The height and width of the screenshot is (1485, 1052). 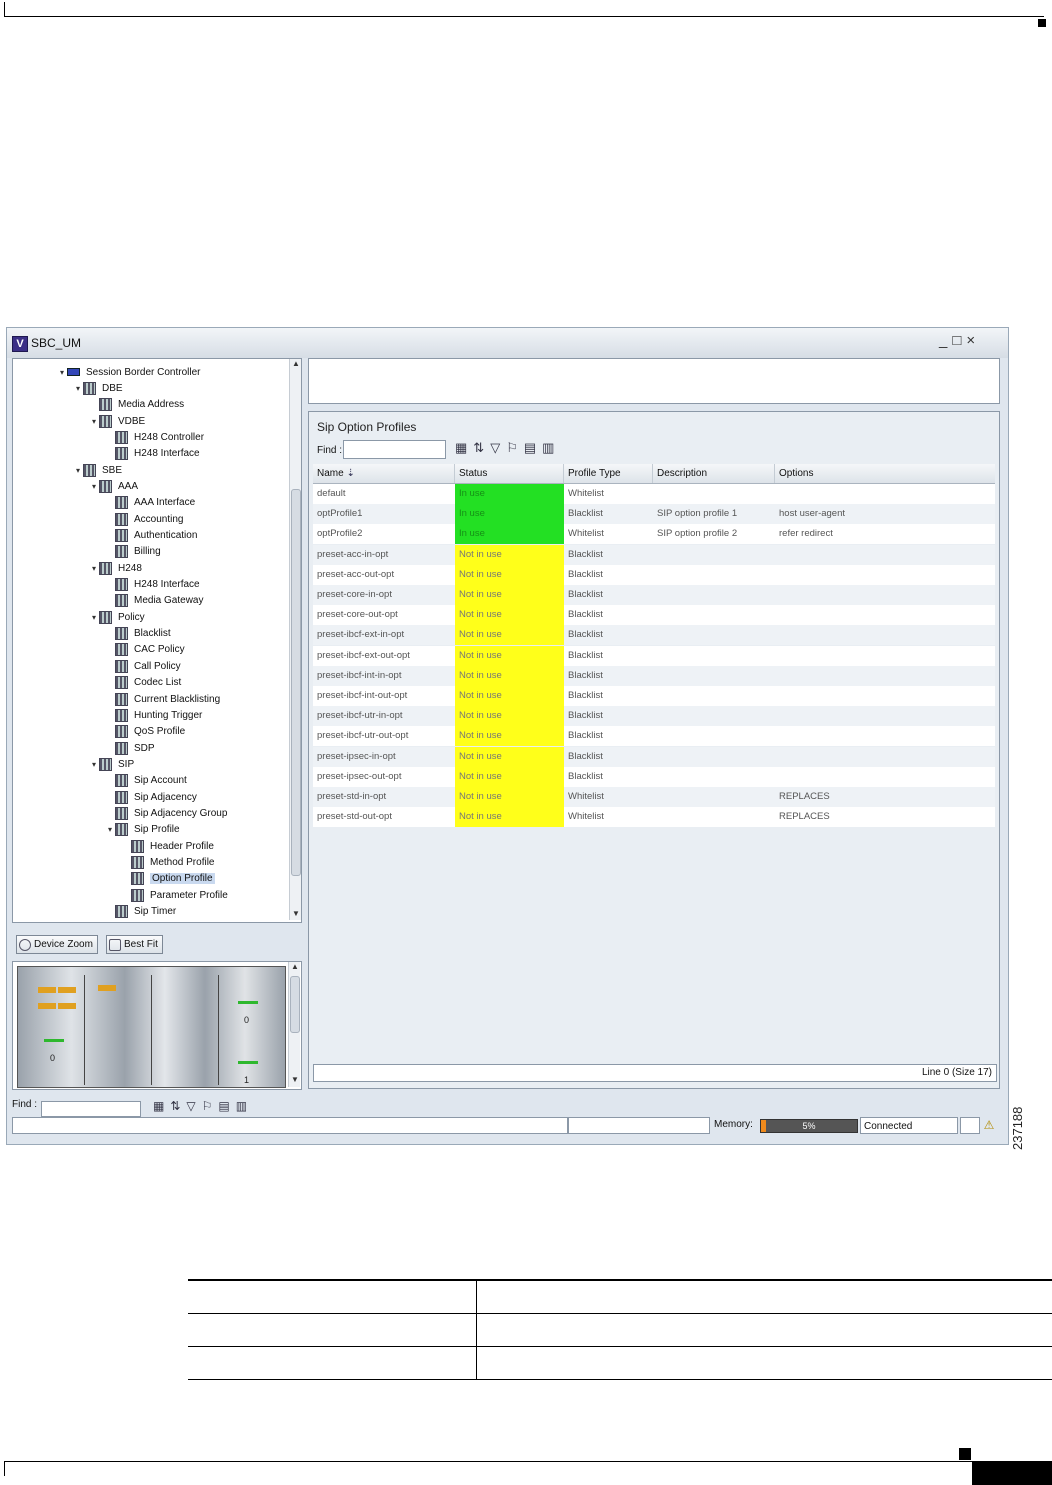 I want to click on tree-item: ▾ AAA, so click(x=113, y=486).